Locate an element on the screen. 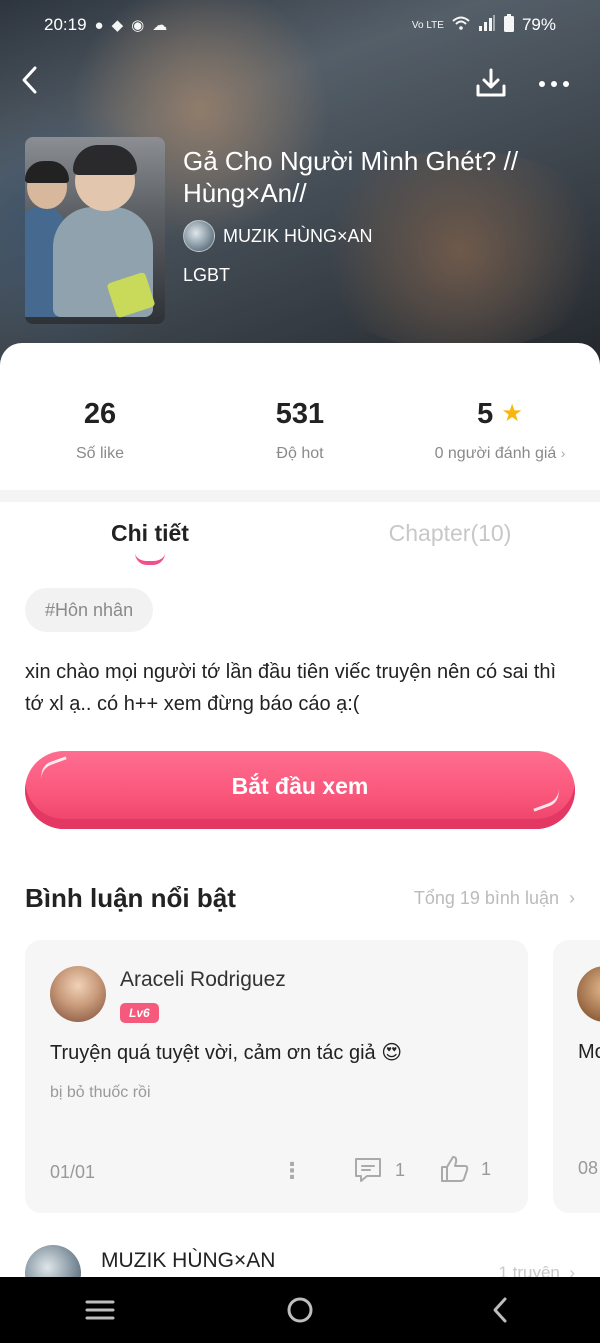 This screenshot has height=1343, width=600. top-bar is located at coordinates (300, 86).